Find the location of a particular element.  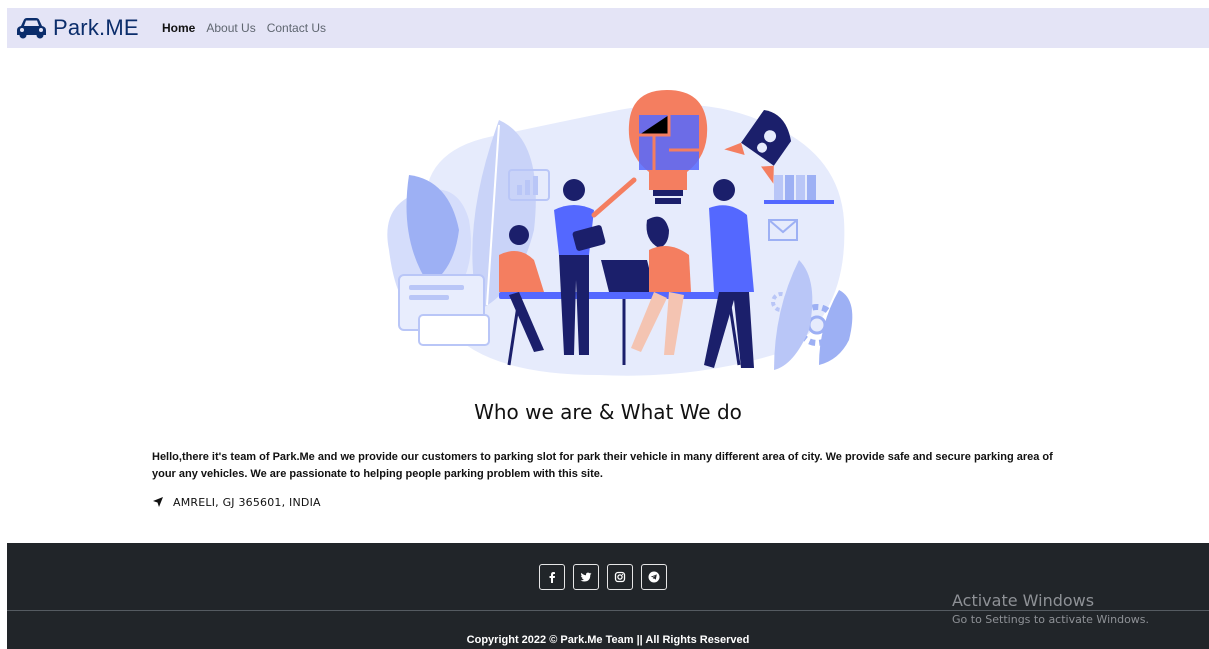

location-arrow-icon is located at coordinates (158, 502).